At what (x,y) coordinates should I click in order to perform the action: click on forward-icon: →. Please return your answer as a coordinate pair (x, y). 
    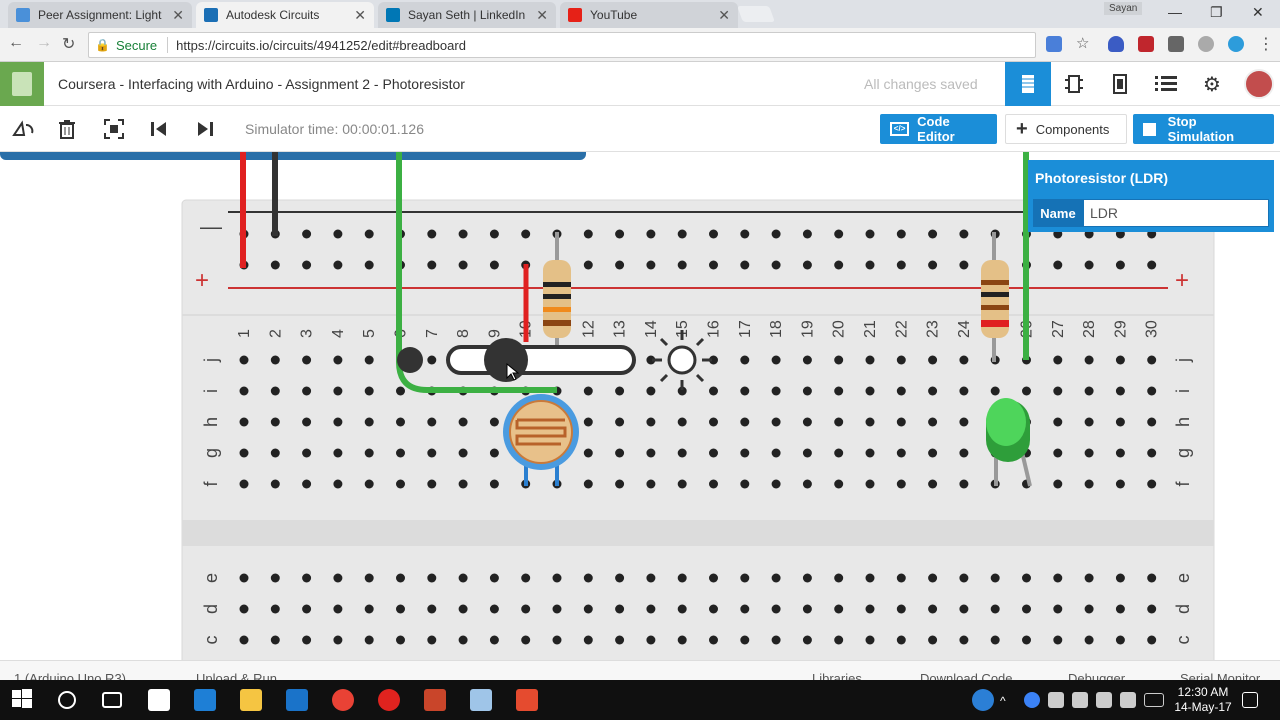
    Looking at the image, I should click on (44, 43).